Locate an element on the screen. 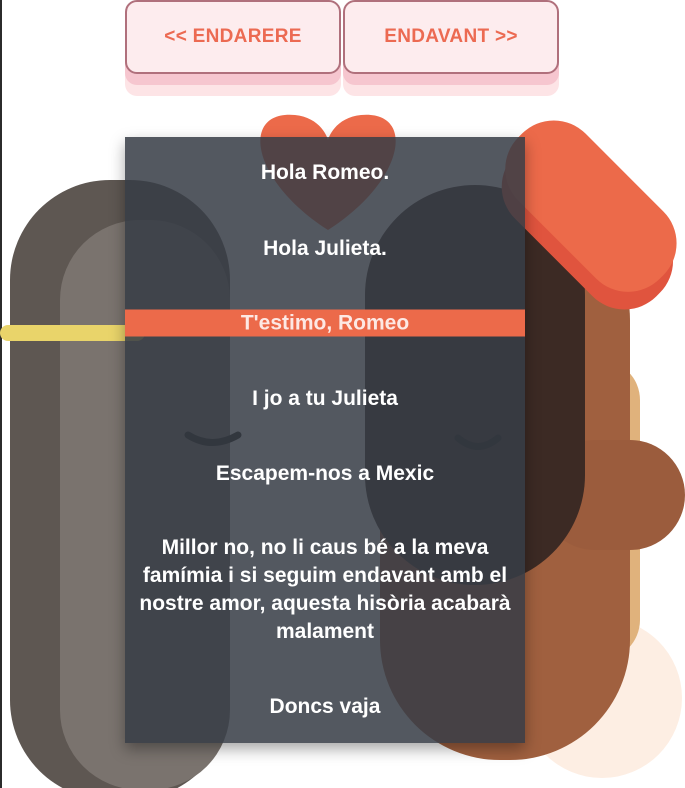 The image size is (685, 788). dialogue-line: Hola Julieta. is located at coordinates (325, 248).